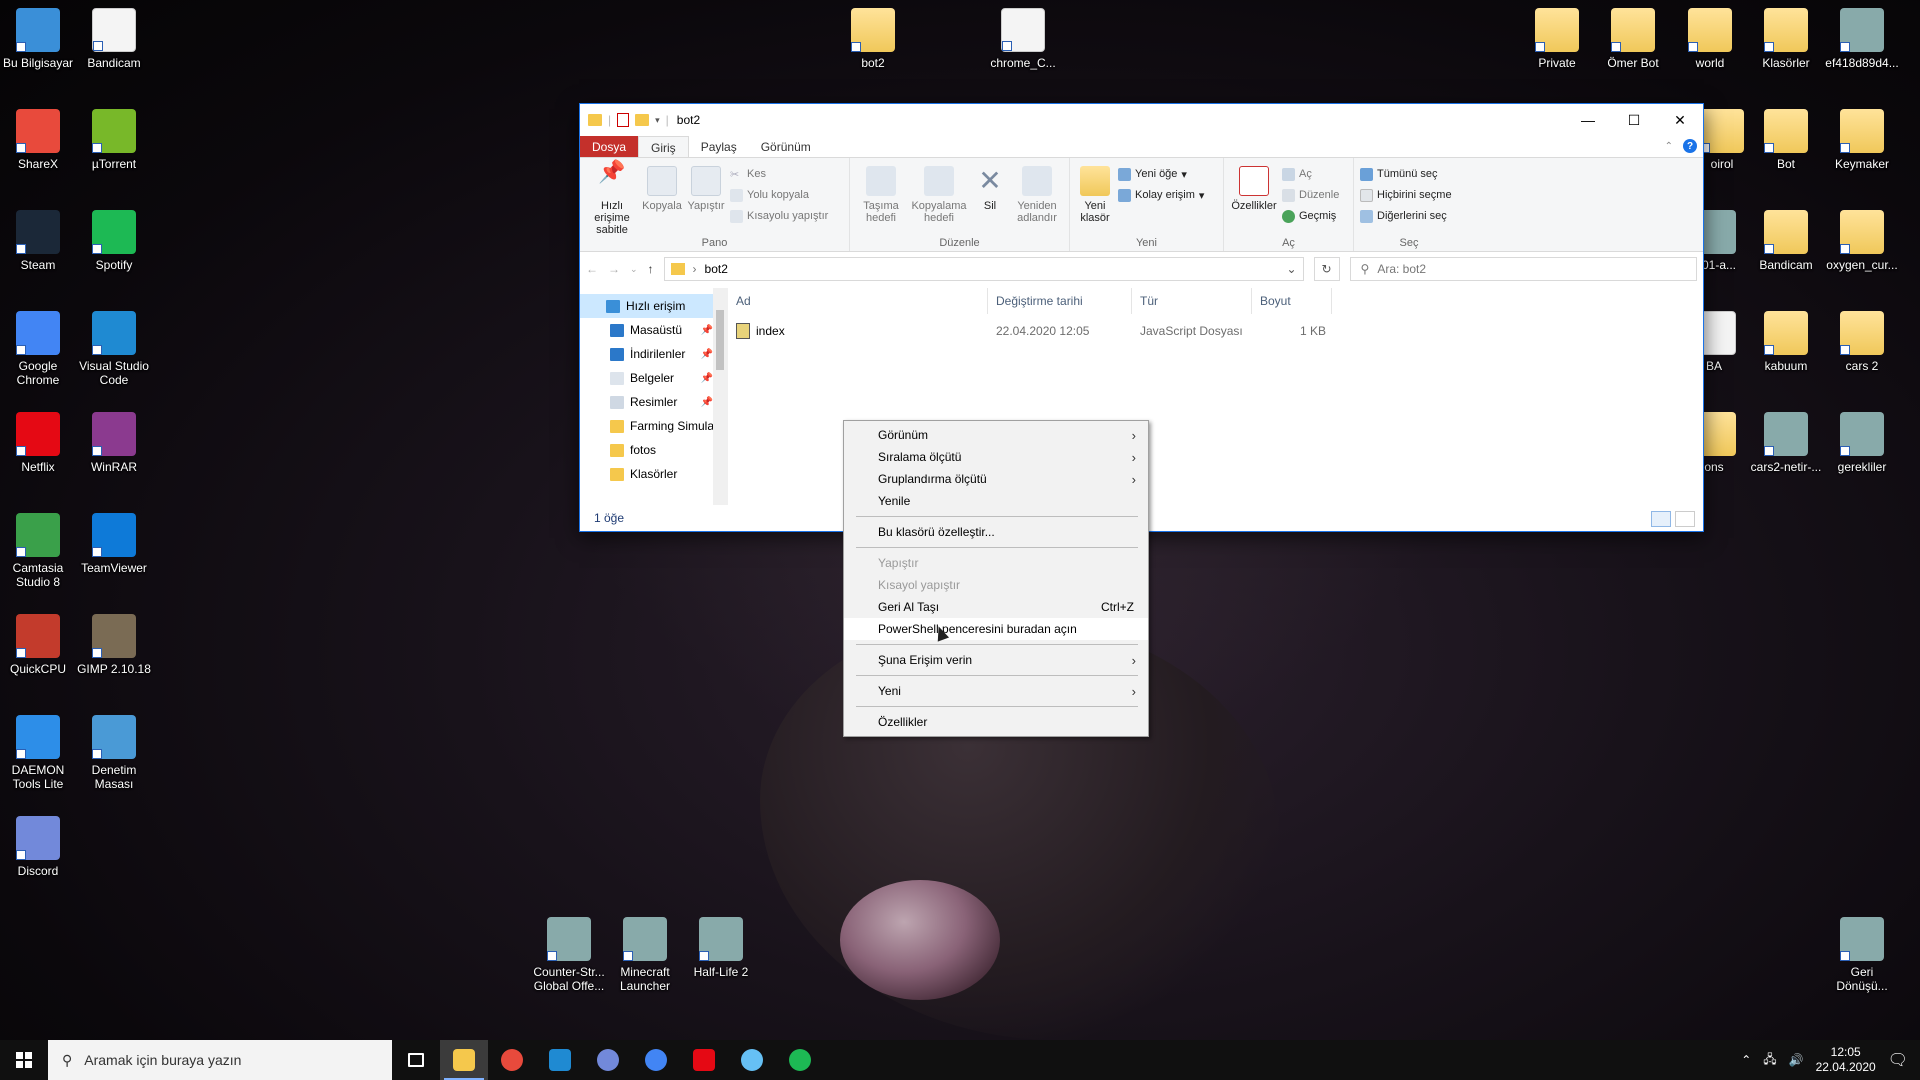  What do you see at coordinates (623, 120) in the screenshot?
I see `properties-icon` at bounding box center [623, 120].